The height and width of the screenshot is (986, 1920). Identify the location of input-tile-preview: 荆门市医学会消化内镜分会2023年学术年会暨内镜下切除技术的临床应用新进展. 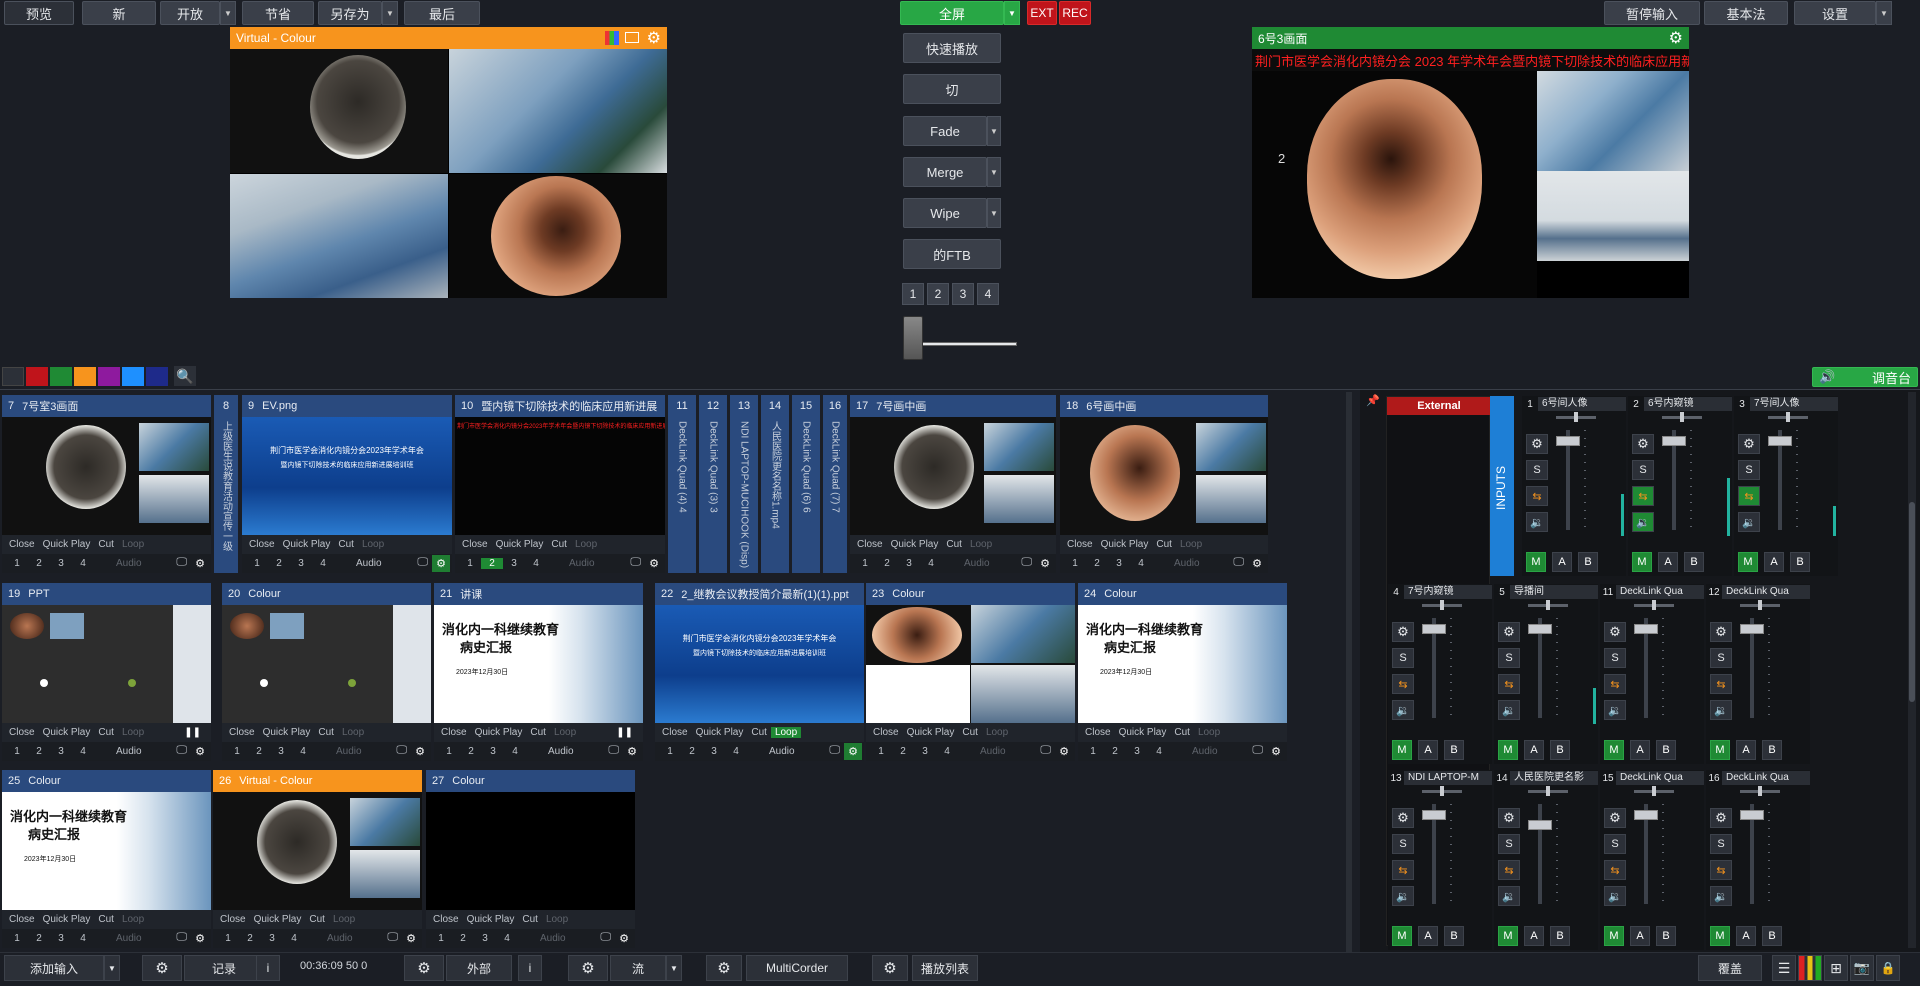
(560, 476).